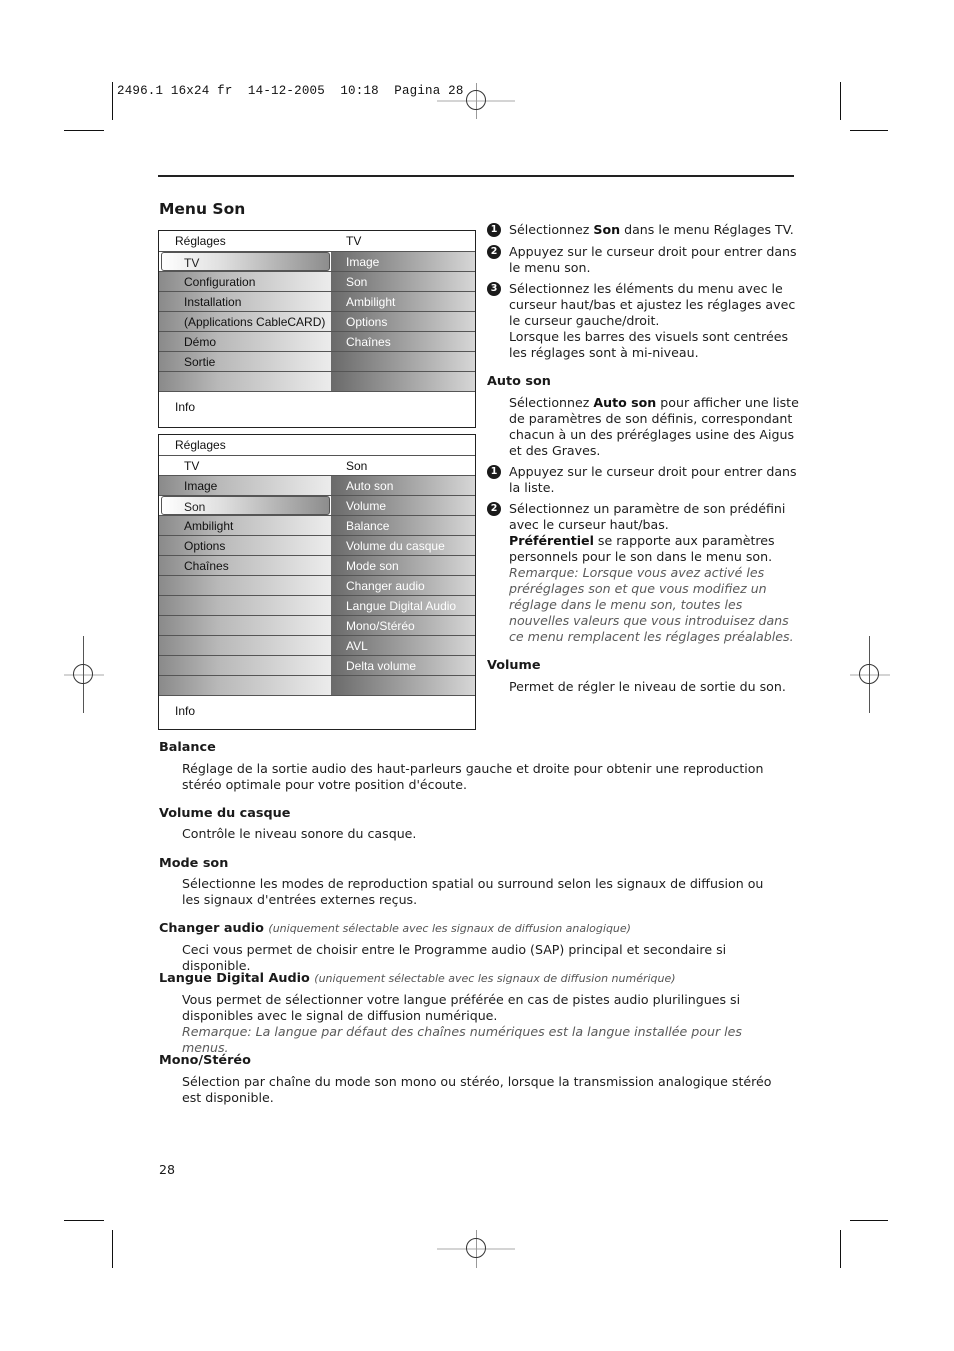 Image resolution: width=954 pixels, height=1351 pixels. Describe the element at coordinates (403, 565) in the screenshot. I see `submenu-item-mode-son: Mode son` at that location.